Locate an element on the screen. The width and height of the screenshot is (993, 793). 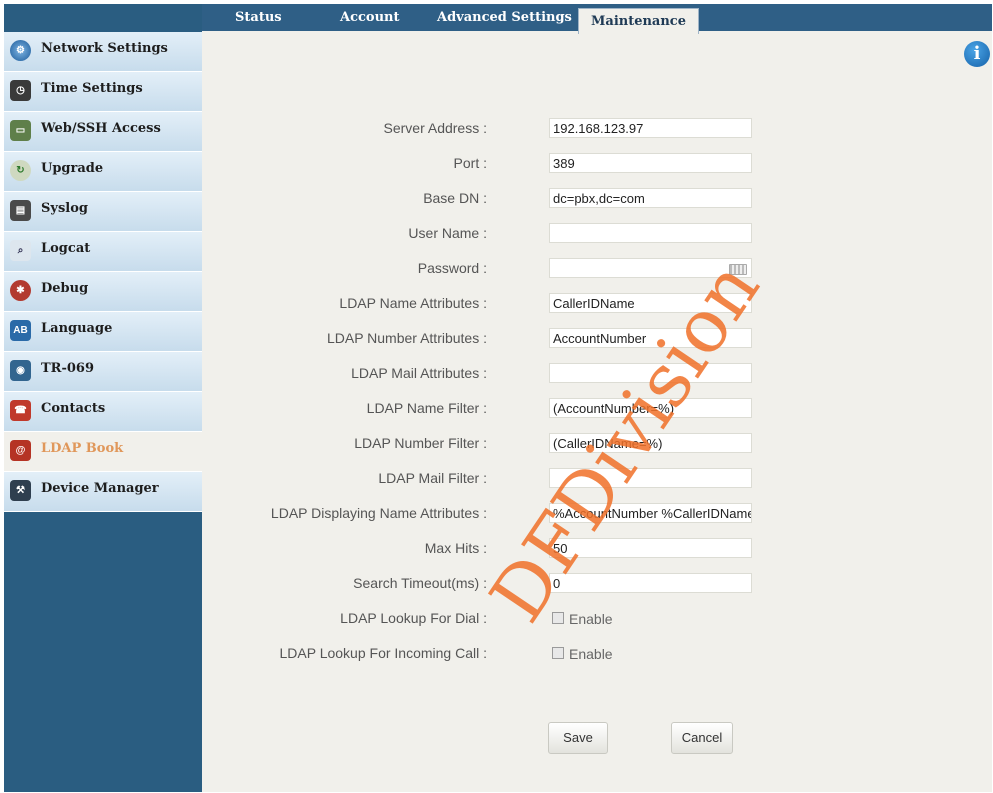
monitor-icon: ▭ is located at coordinates (20, 130).